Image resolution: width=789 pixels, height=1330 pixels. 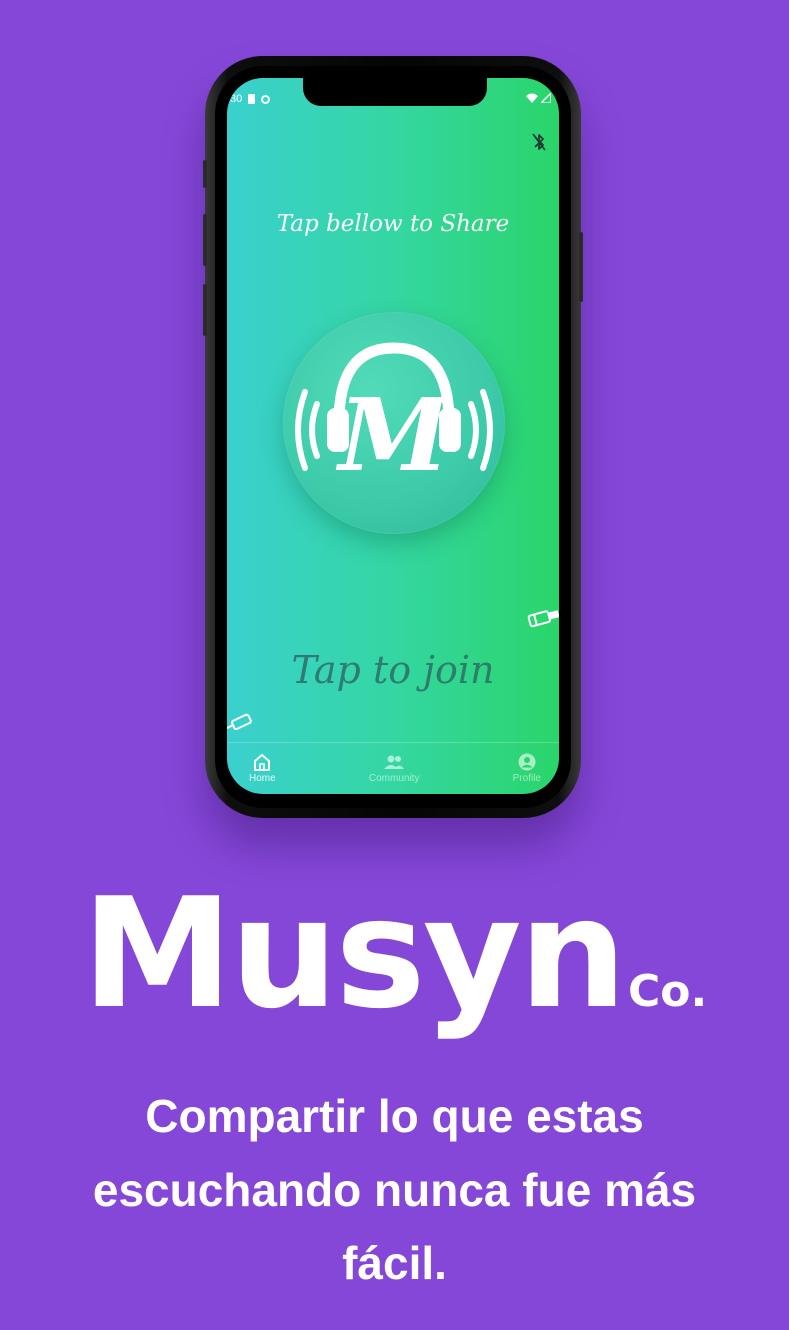 What do you see at coordinates (266, 99) in the screenshot?
I see `circle-icon` at bounding box center [266, 99].